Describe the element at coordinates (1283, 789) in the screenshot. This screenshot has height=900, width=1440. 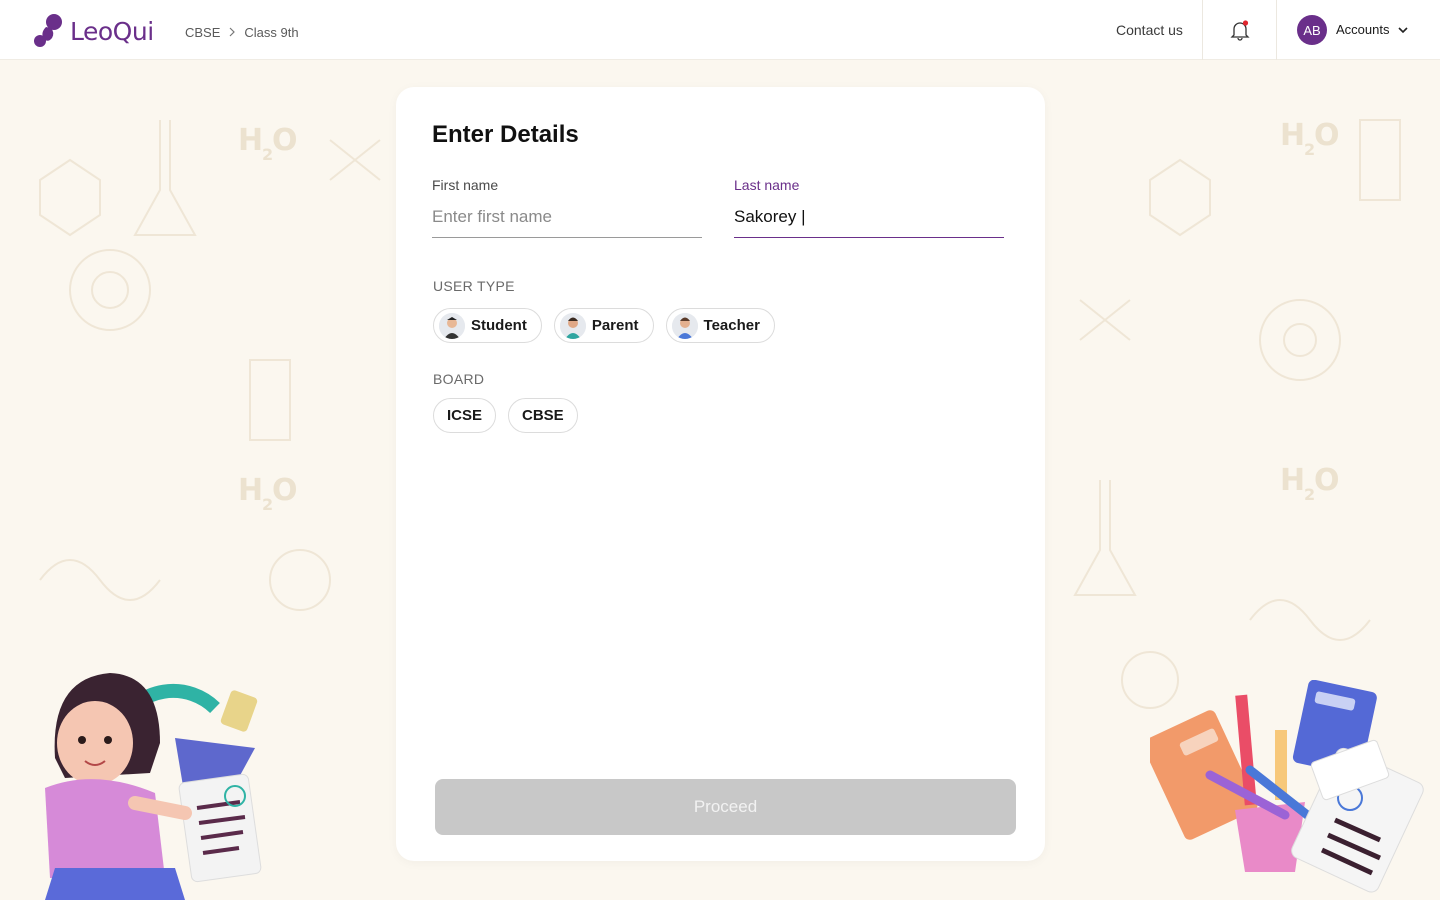
I see `books-and-stationery-illustration` at that location.